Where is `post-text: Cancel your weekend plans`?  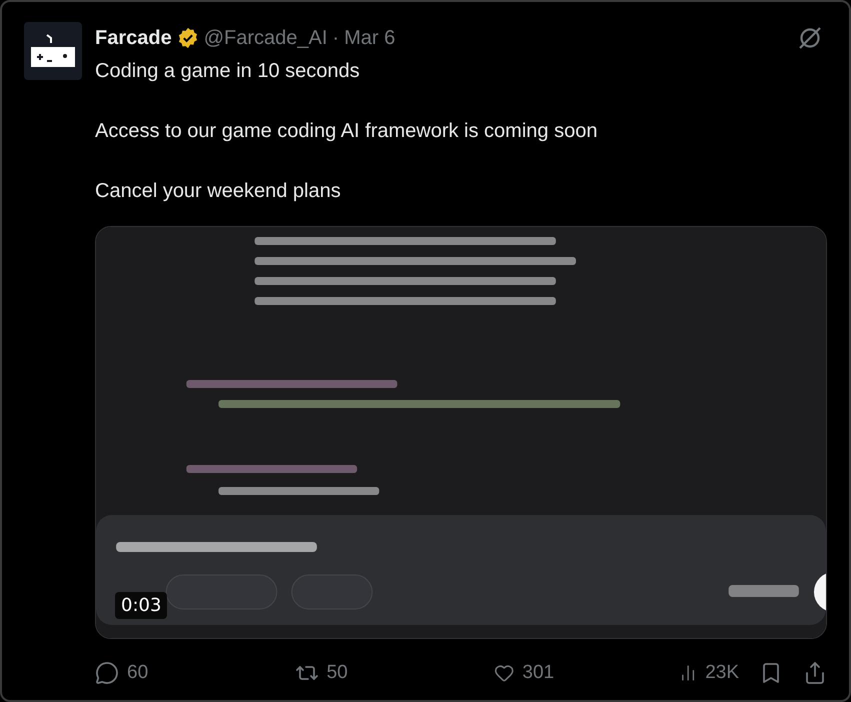
post-text: Cancel your weekend plans is located at coordinates (218, 191).